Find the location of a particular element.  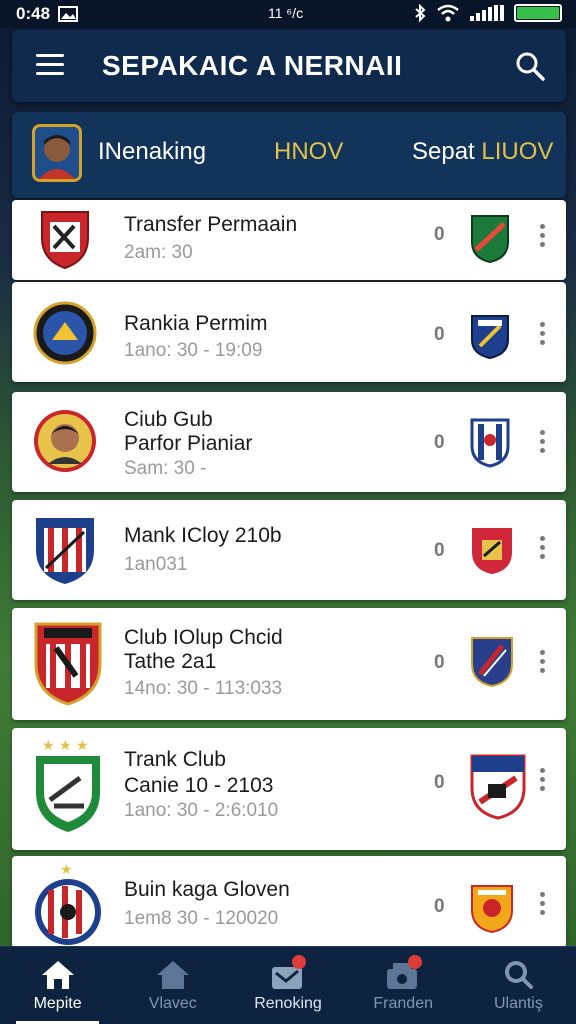

item-title-line1: Trank Club is located at coordinates (175, 759).